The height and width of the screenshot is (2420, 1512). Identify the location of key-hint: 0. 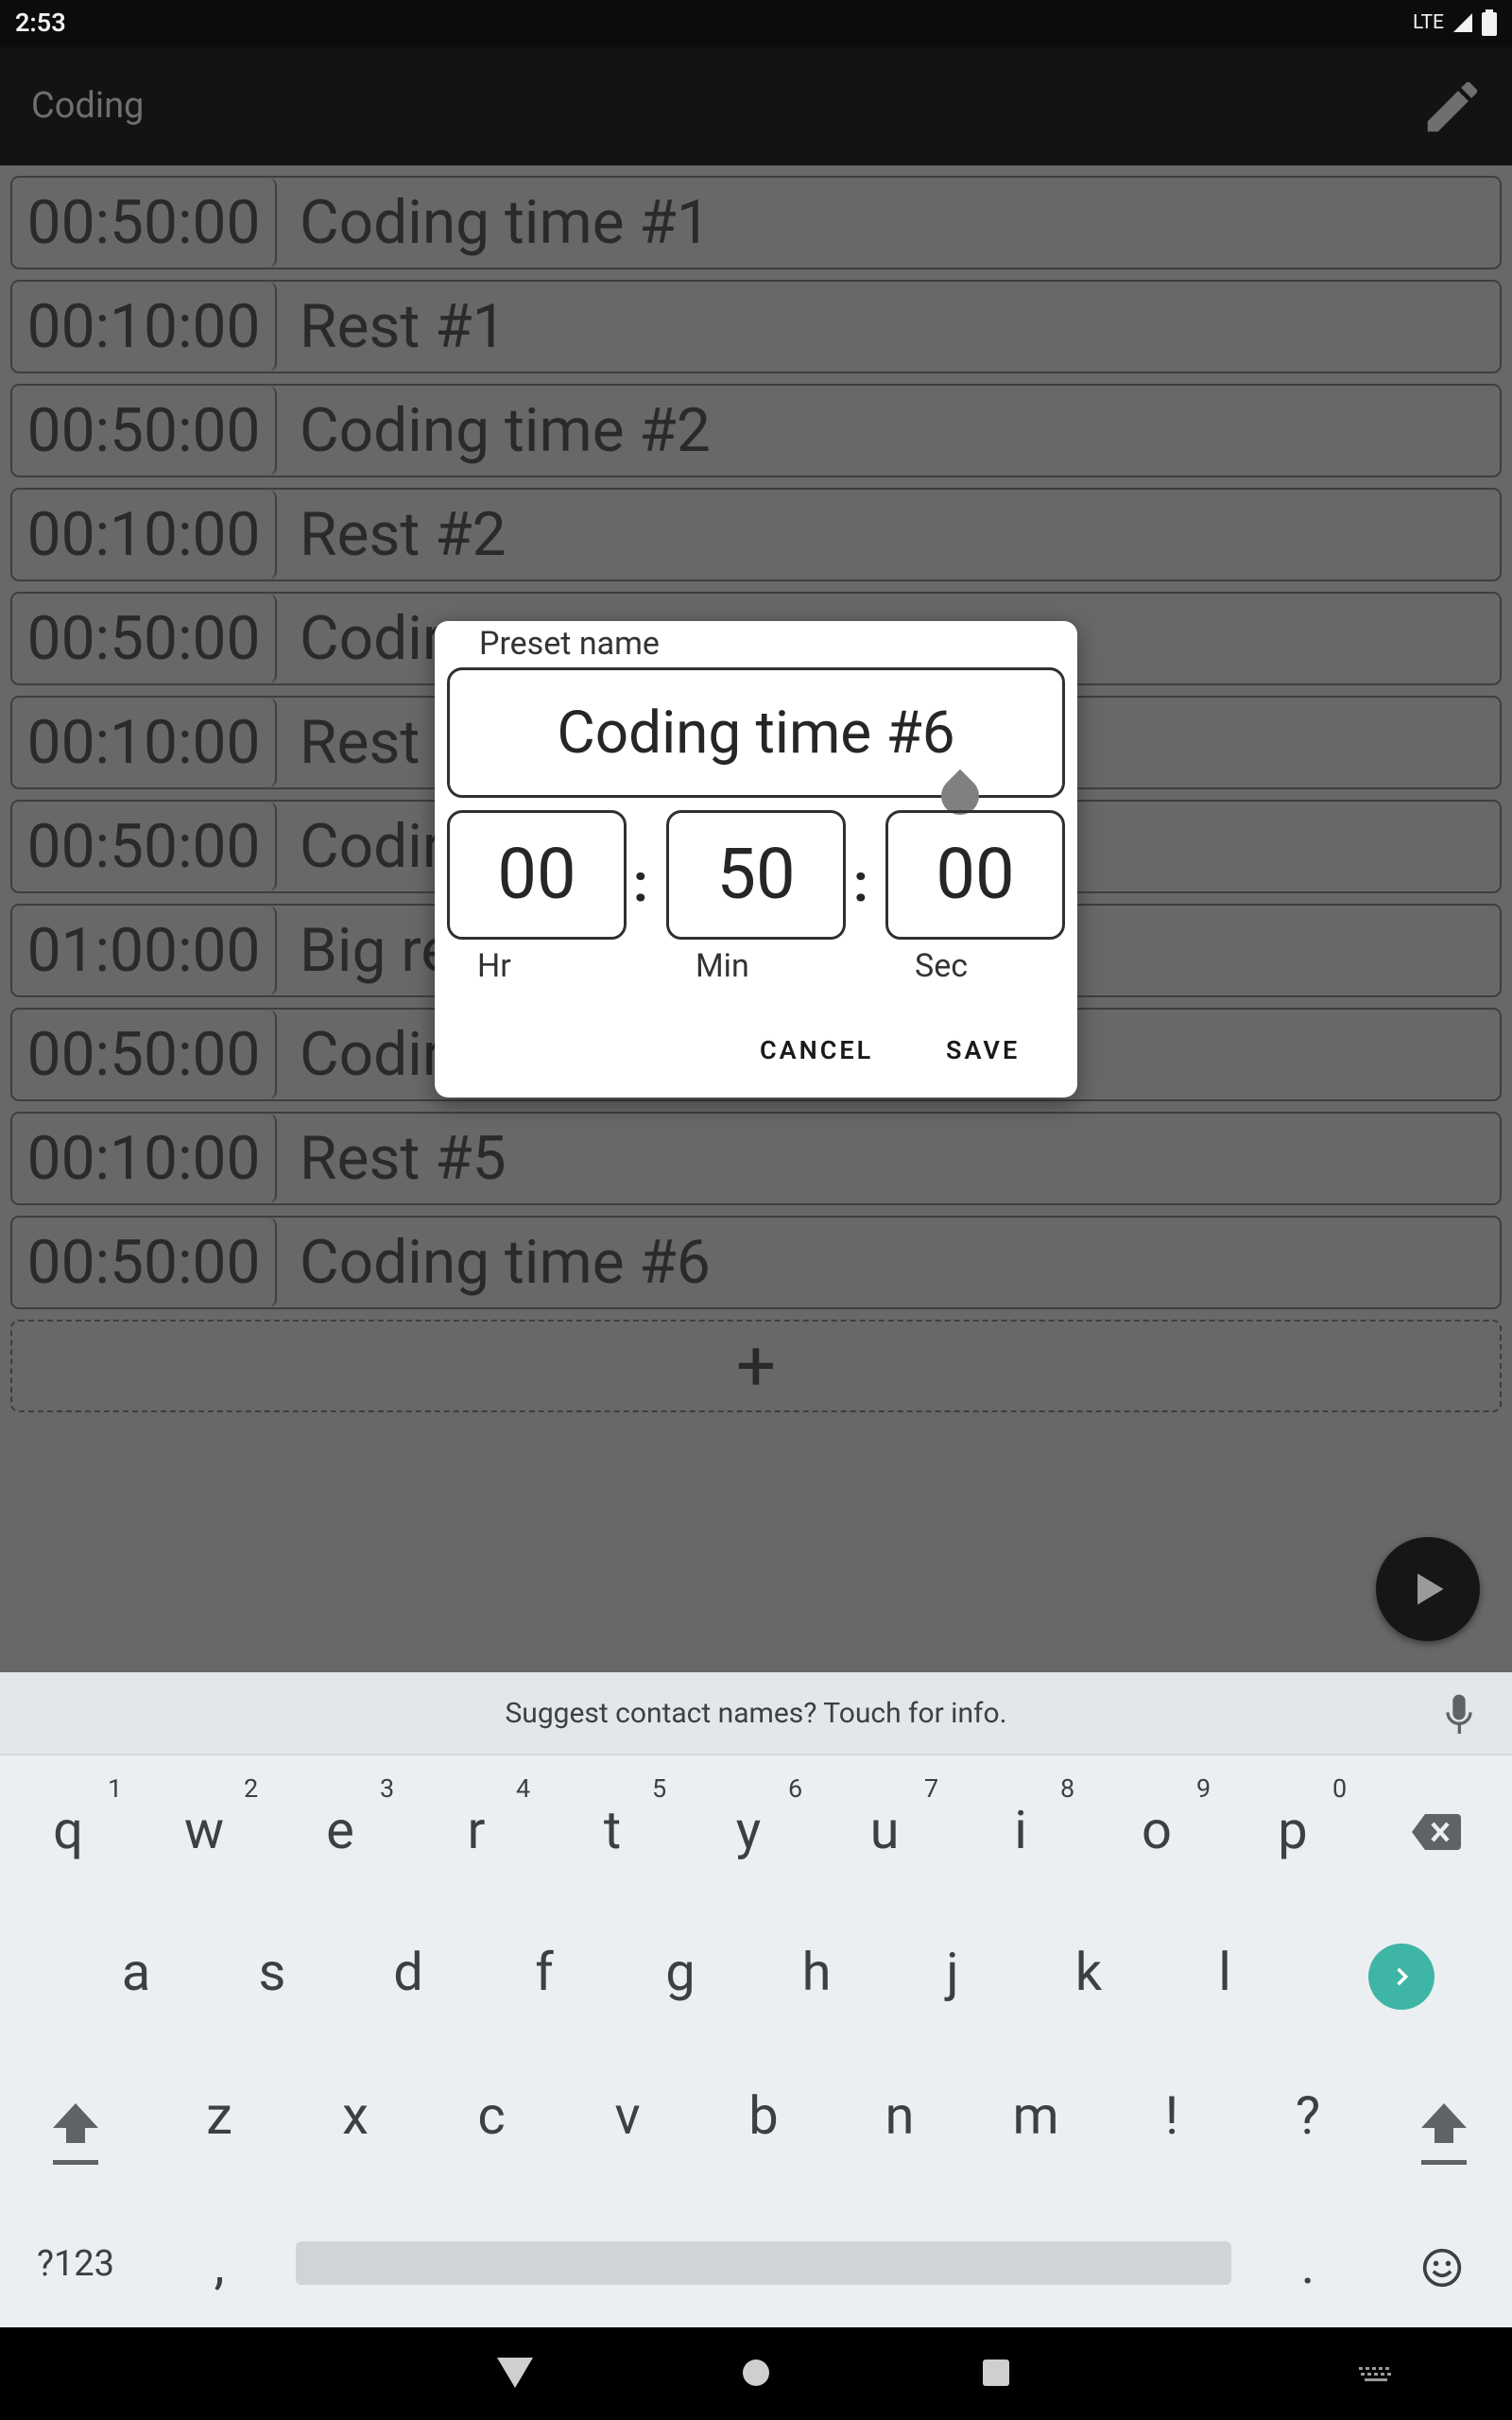
(1340, 1788).